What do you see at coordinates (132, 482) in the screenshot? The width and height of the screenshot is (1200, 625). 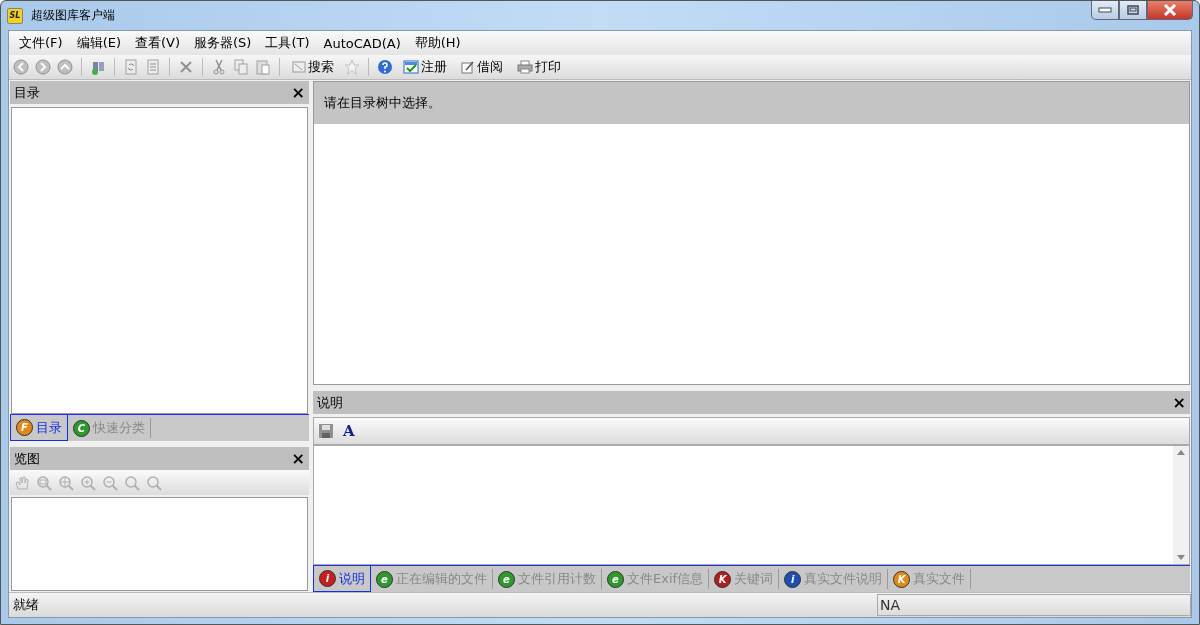 I see `zoom-window-icon` at bounding box center [132, 482].